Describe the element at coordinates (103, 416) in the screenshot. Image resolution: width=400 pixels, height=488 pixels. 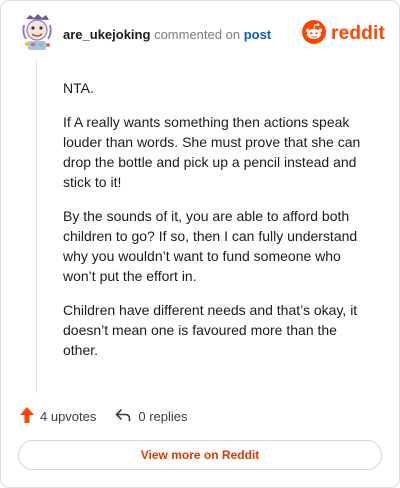
I see `comment-footer: 4 upvotes 0 replies` at that location.